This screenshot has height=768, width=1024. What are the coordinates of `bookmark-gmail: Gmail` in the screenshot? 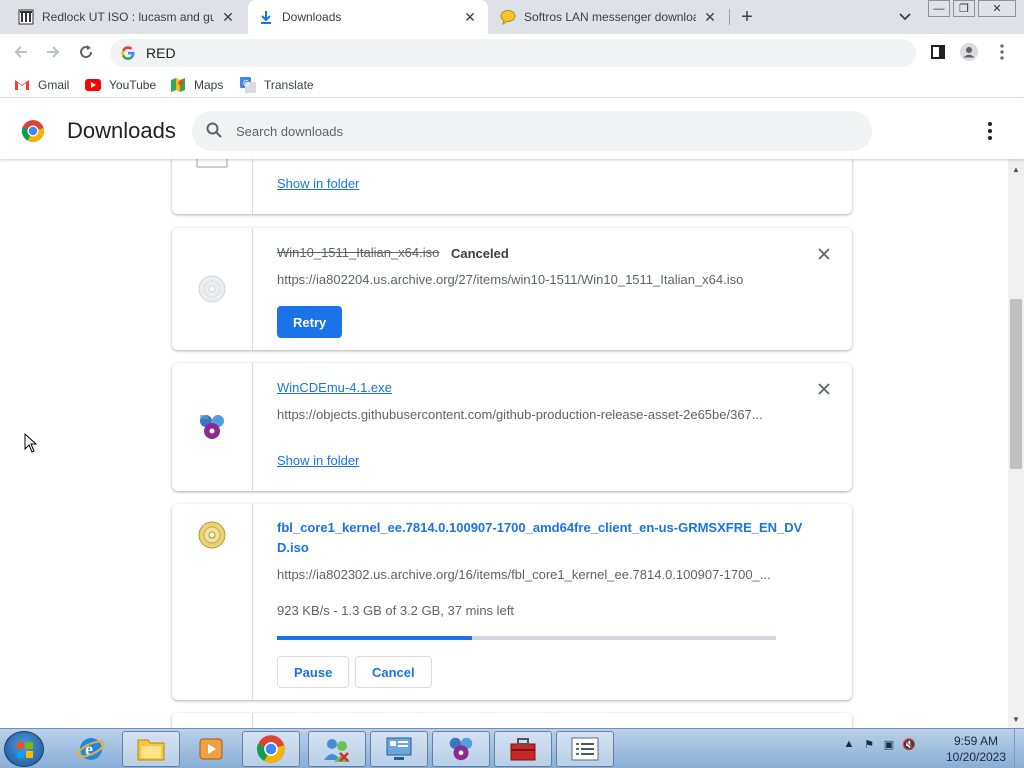 It's located at (41, 85).